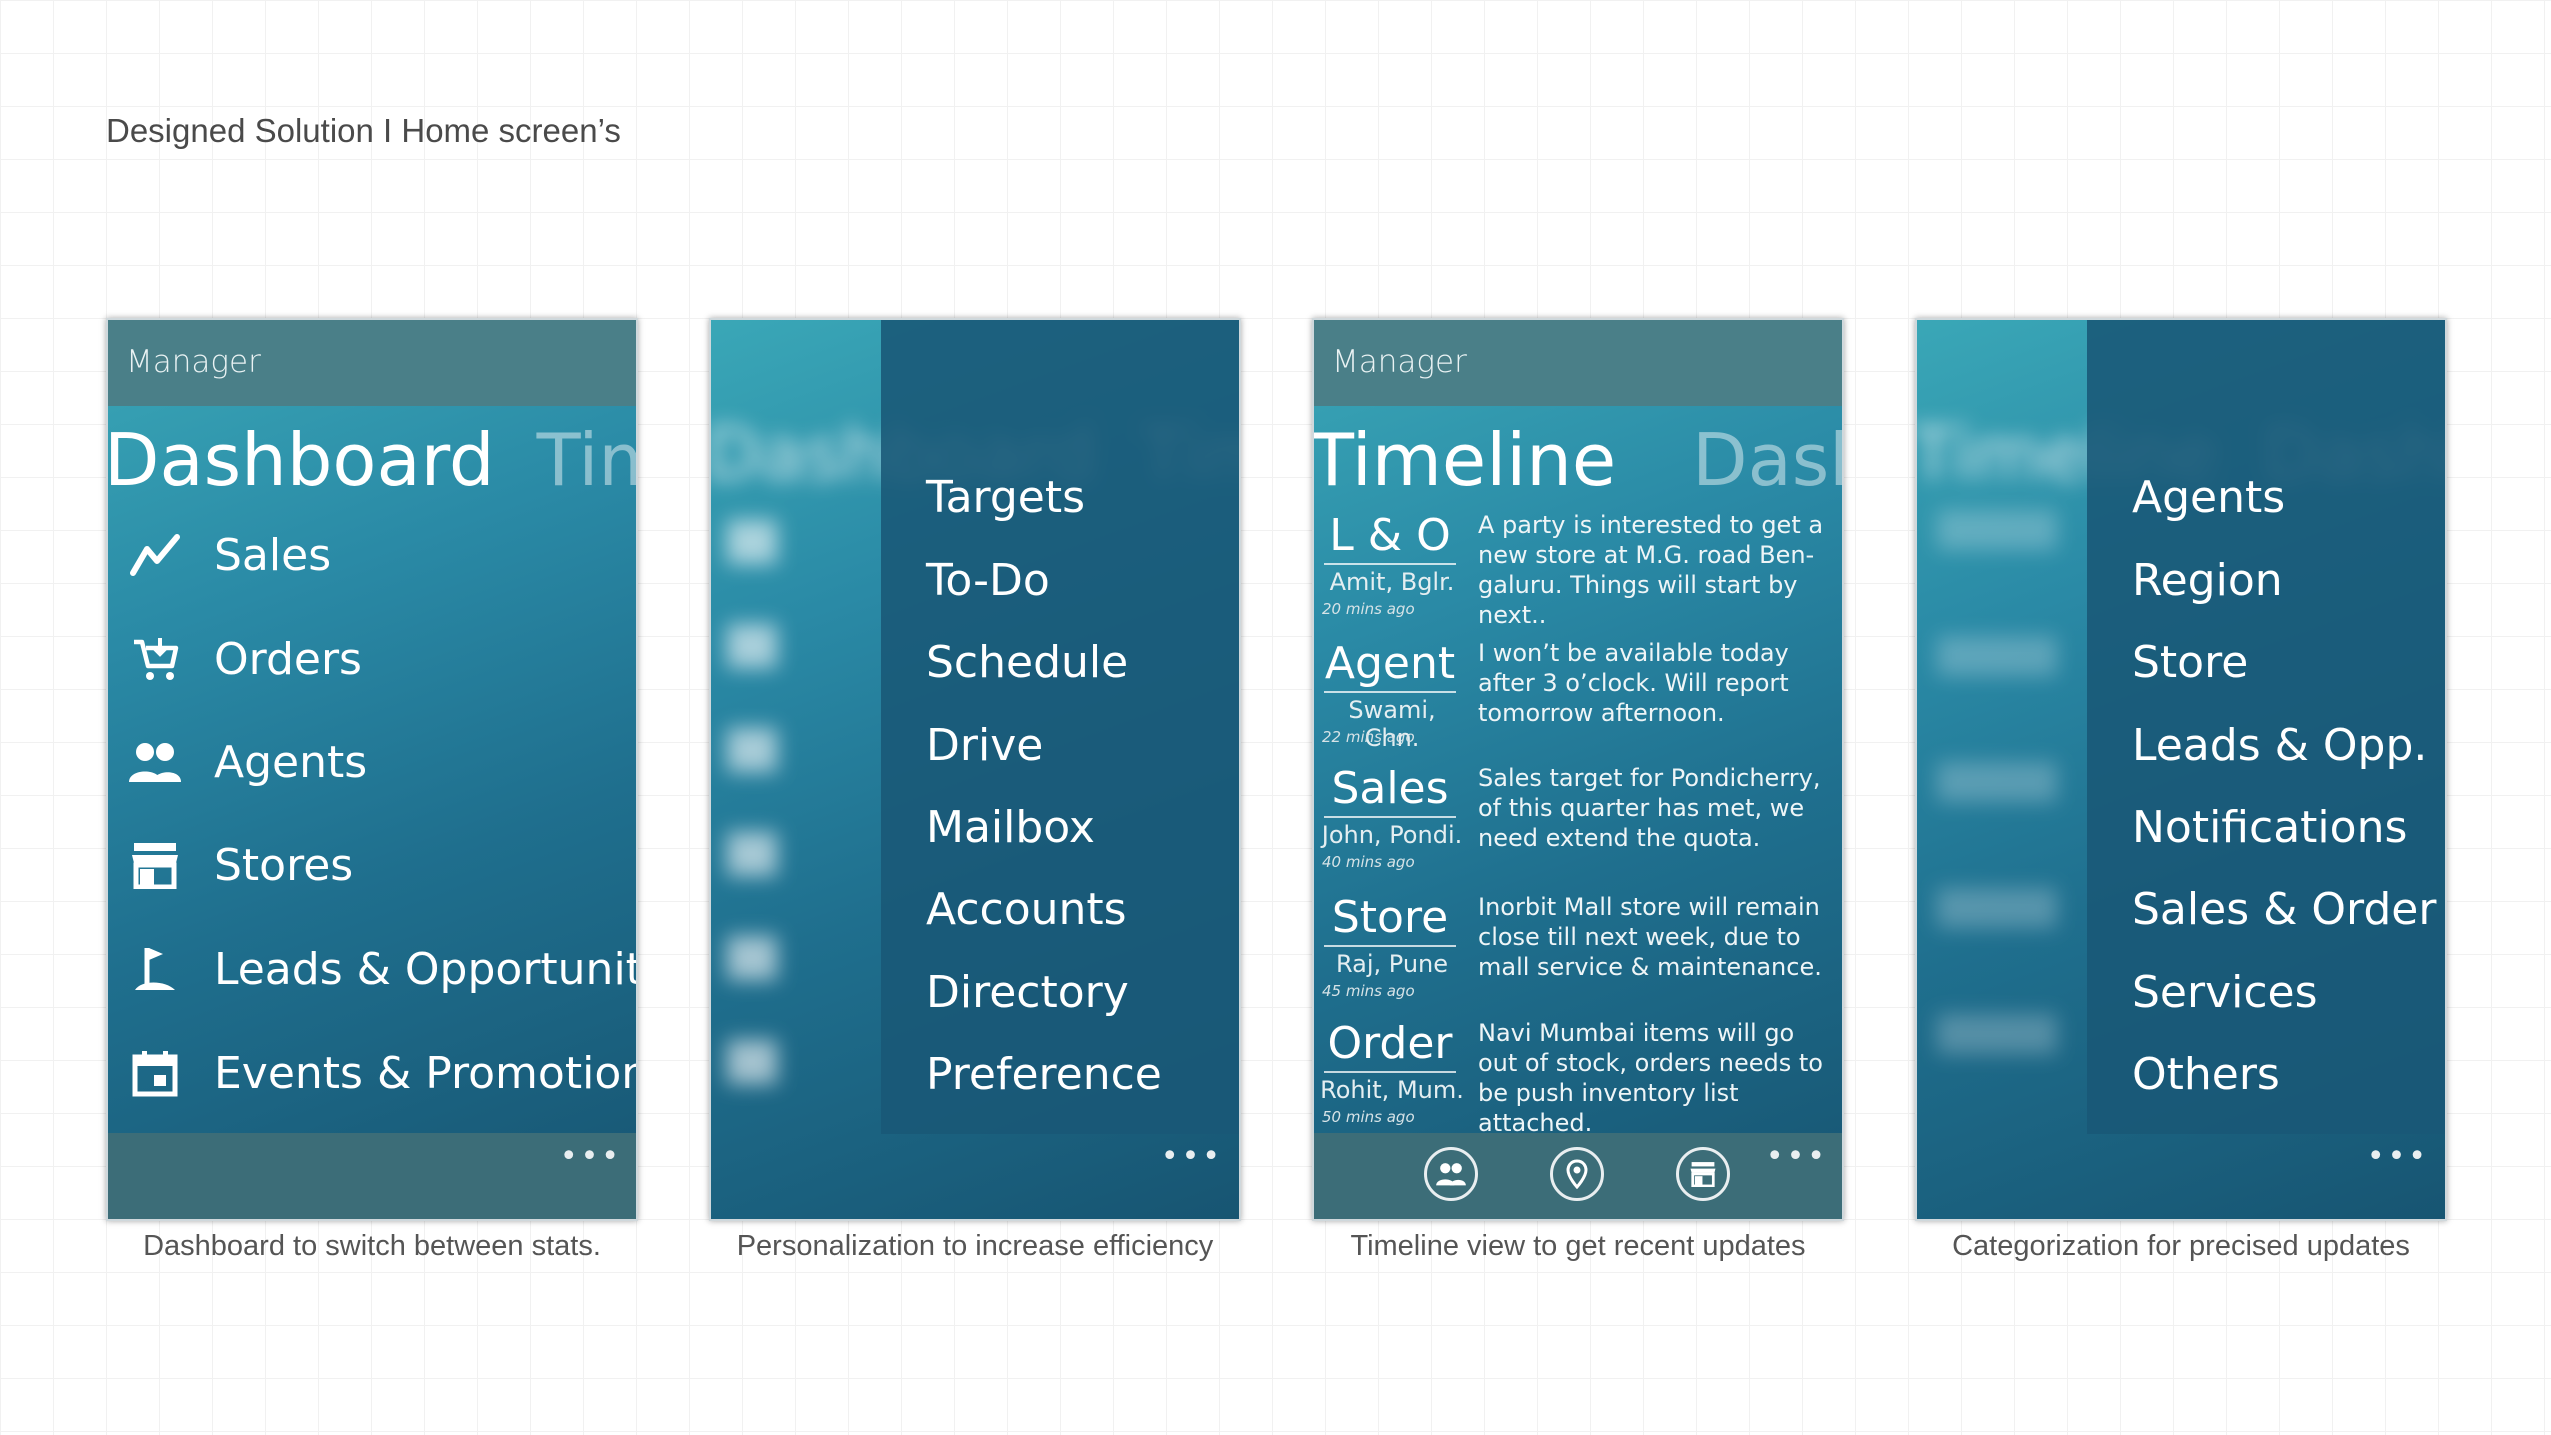 Image resolution: width=2551 pixels, height=1435 pixels. I want to click on panel-item-mailbox: Mailbox, so click(1010, 827).